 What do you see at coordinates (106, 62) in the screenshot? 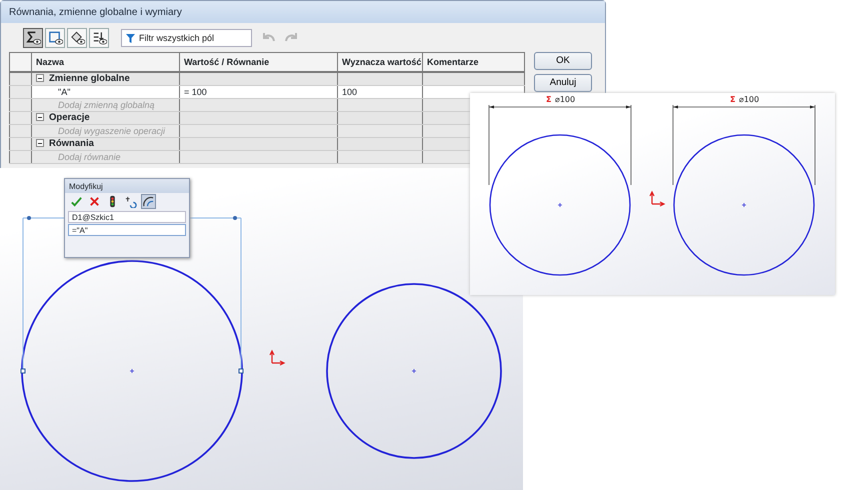
I see `column-header: Nazwa` at bounding box center [106, 62].